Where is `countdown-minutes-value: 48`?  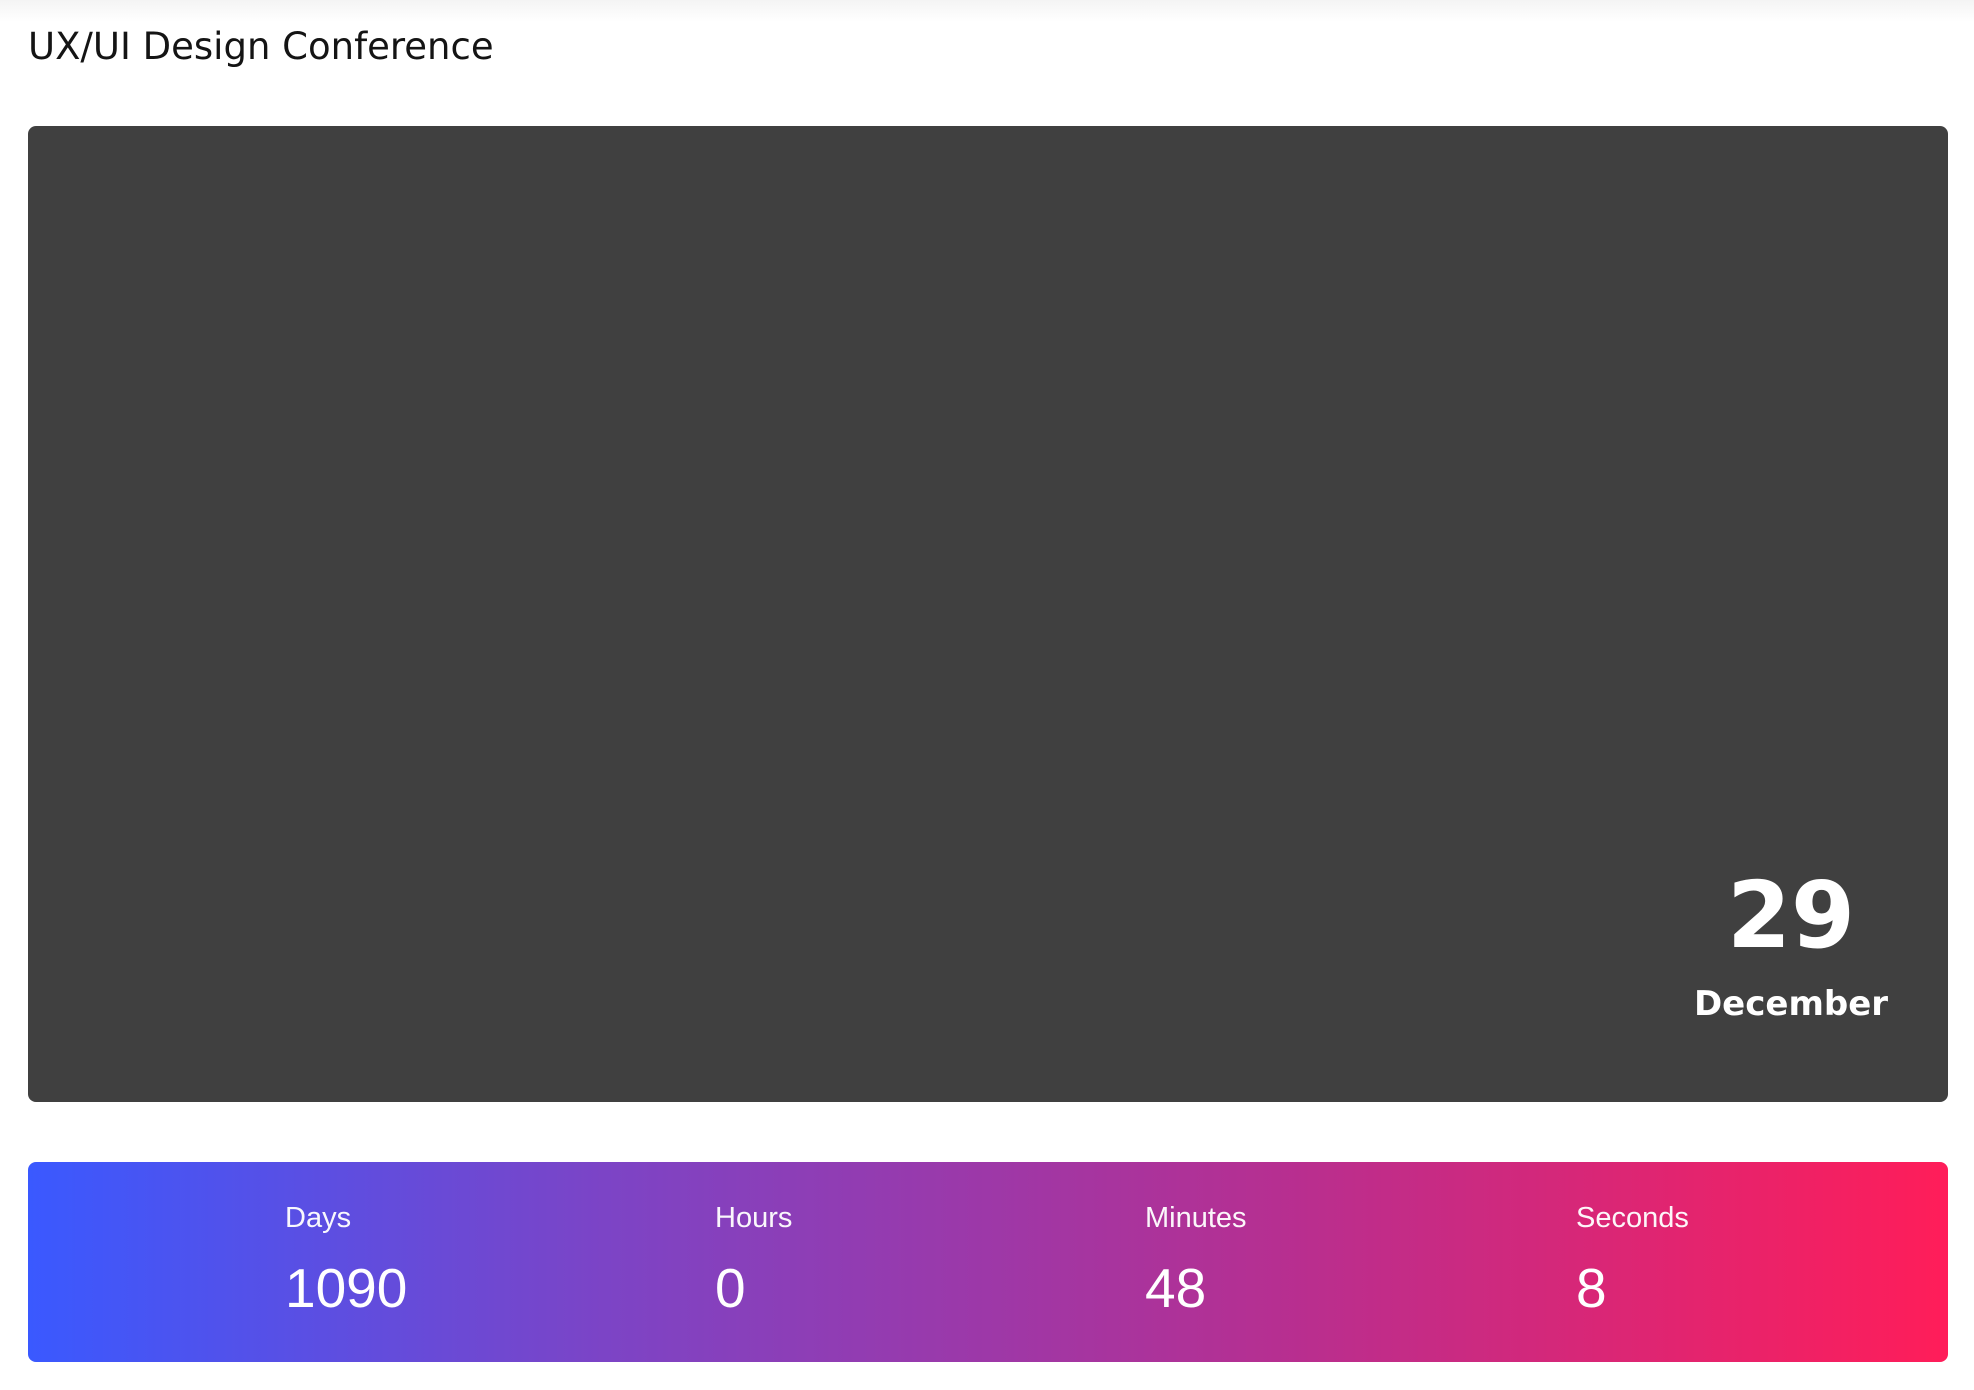
countdown-minutes-value: 48 is located at coordinates (1176, 1288).